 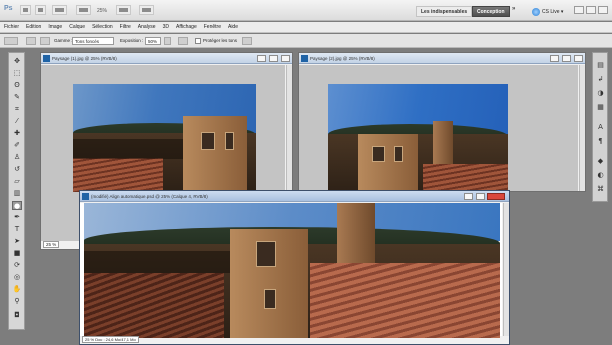 I want to click on history-brush-tool-icon: ↺, so click(x=17, y=169).